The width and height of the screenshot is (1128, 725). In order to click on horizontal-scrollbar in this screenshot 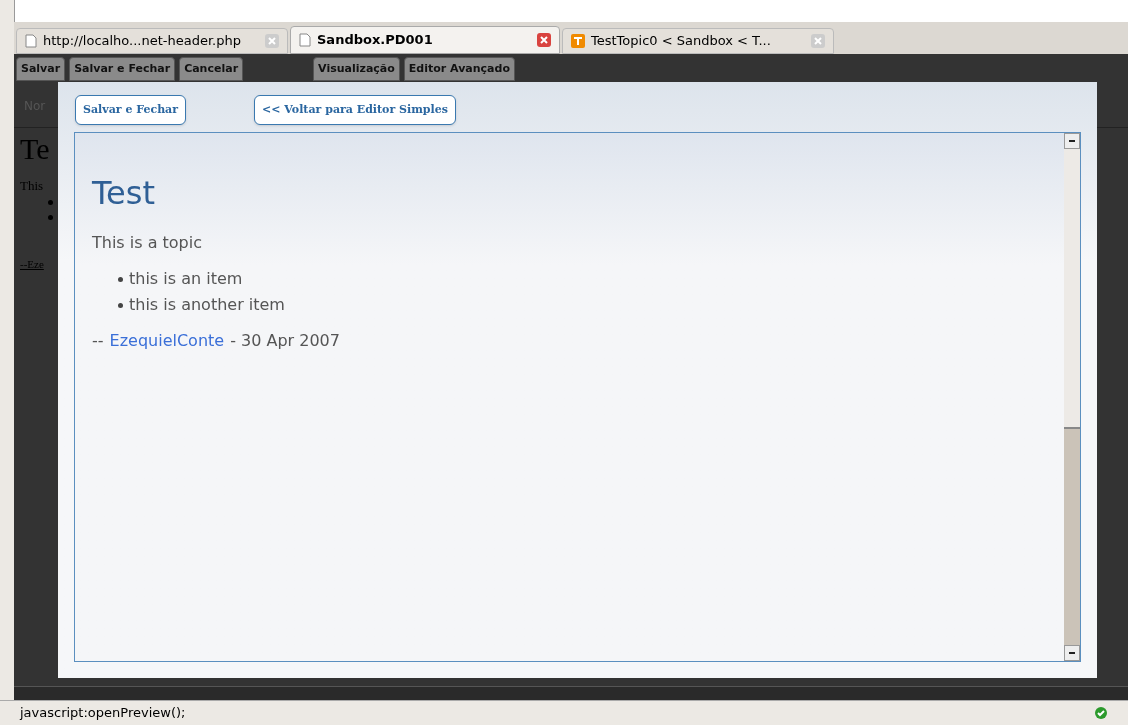, I will do `click(571, 693)`.